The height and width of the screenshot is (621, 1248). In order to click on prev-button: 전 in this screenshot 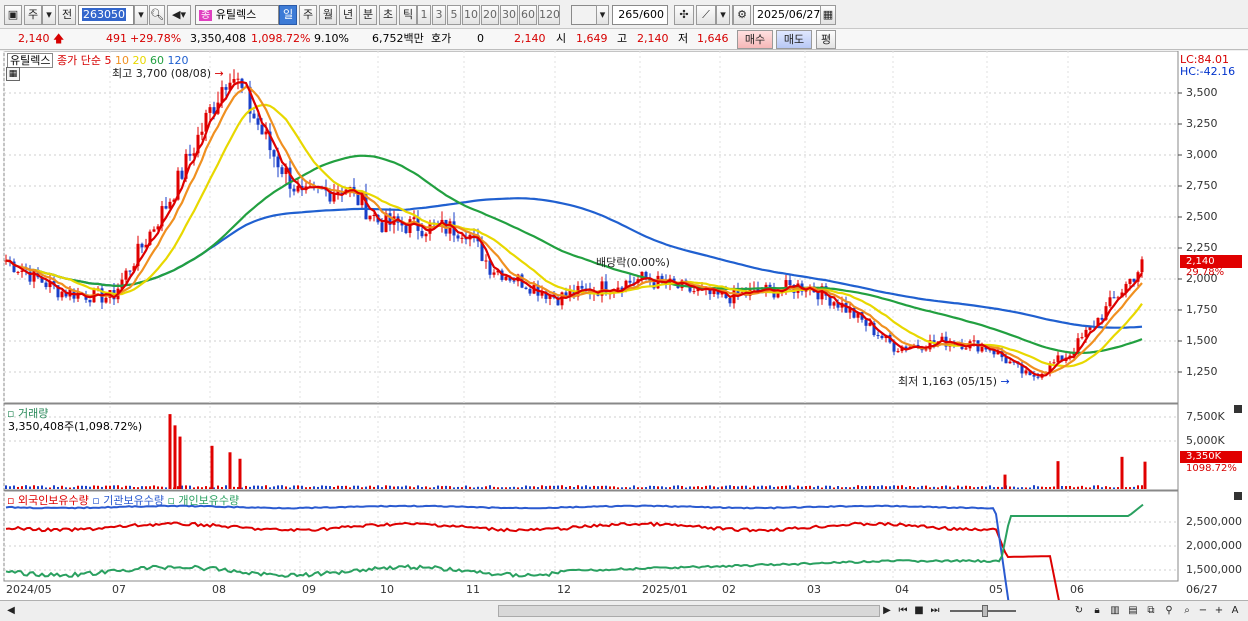, I will do `click(67, 15)`.